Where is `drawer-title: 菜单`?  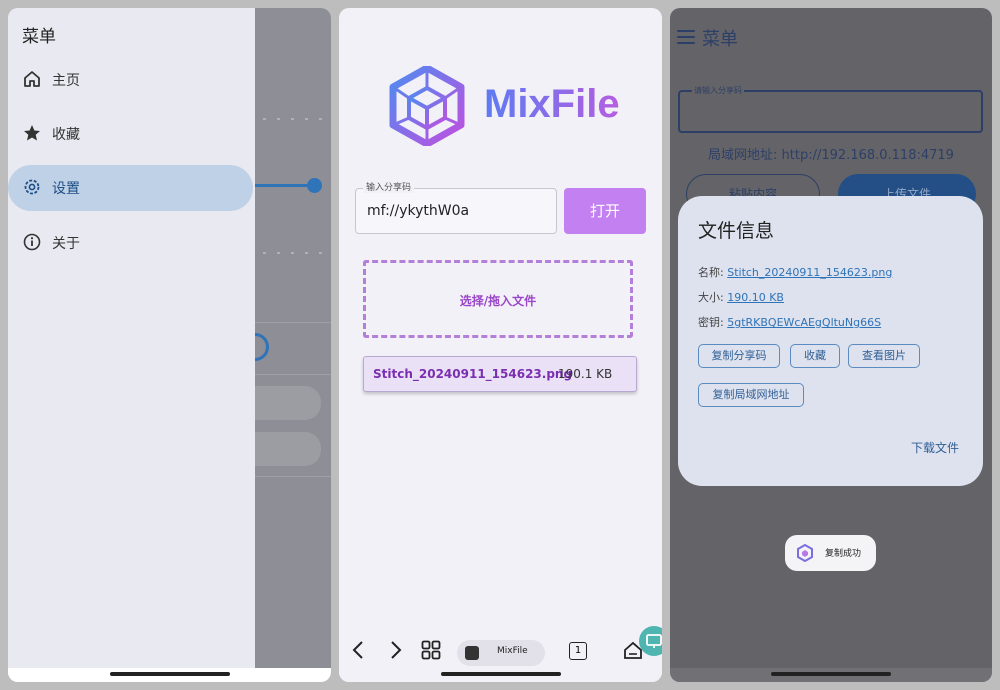
drawer-title: 菜单 is located at coordinates (39, 37).